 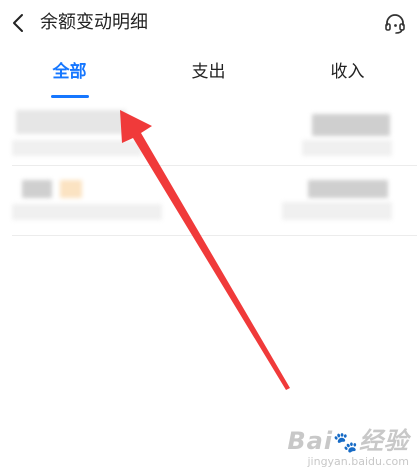 What do you see at coordinates (358, 461) in the screenshot?
I see `watermark-url: jingyan.baidu.com` at bounding box center [358, 461].